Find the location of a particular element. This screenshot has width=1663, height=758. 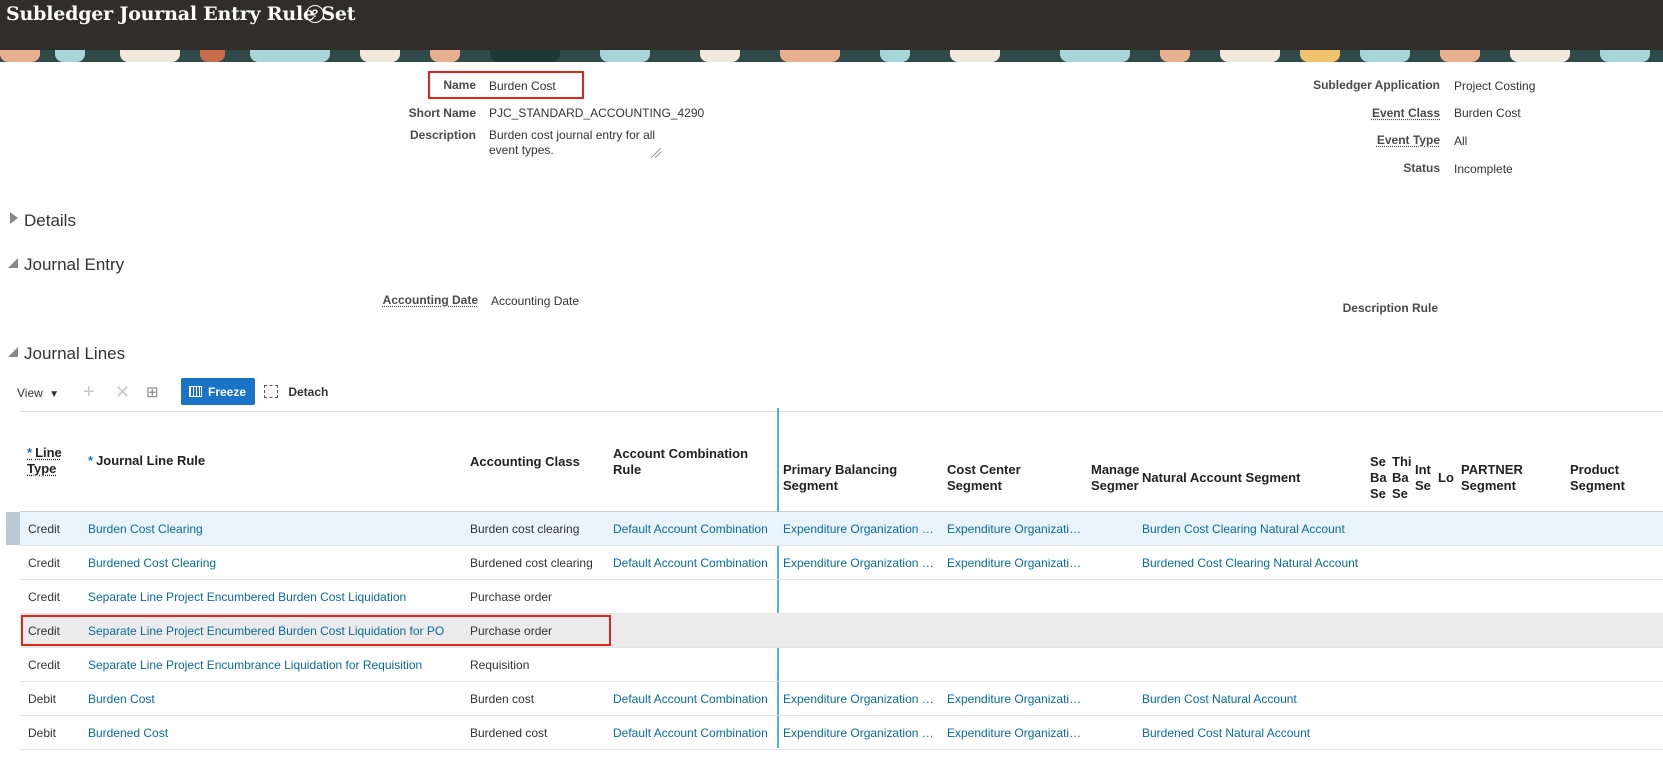

freeze-label: Freeze is located at coordinates (227, 392).